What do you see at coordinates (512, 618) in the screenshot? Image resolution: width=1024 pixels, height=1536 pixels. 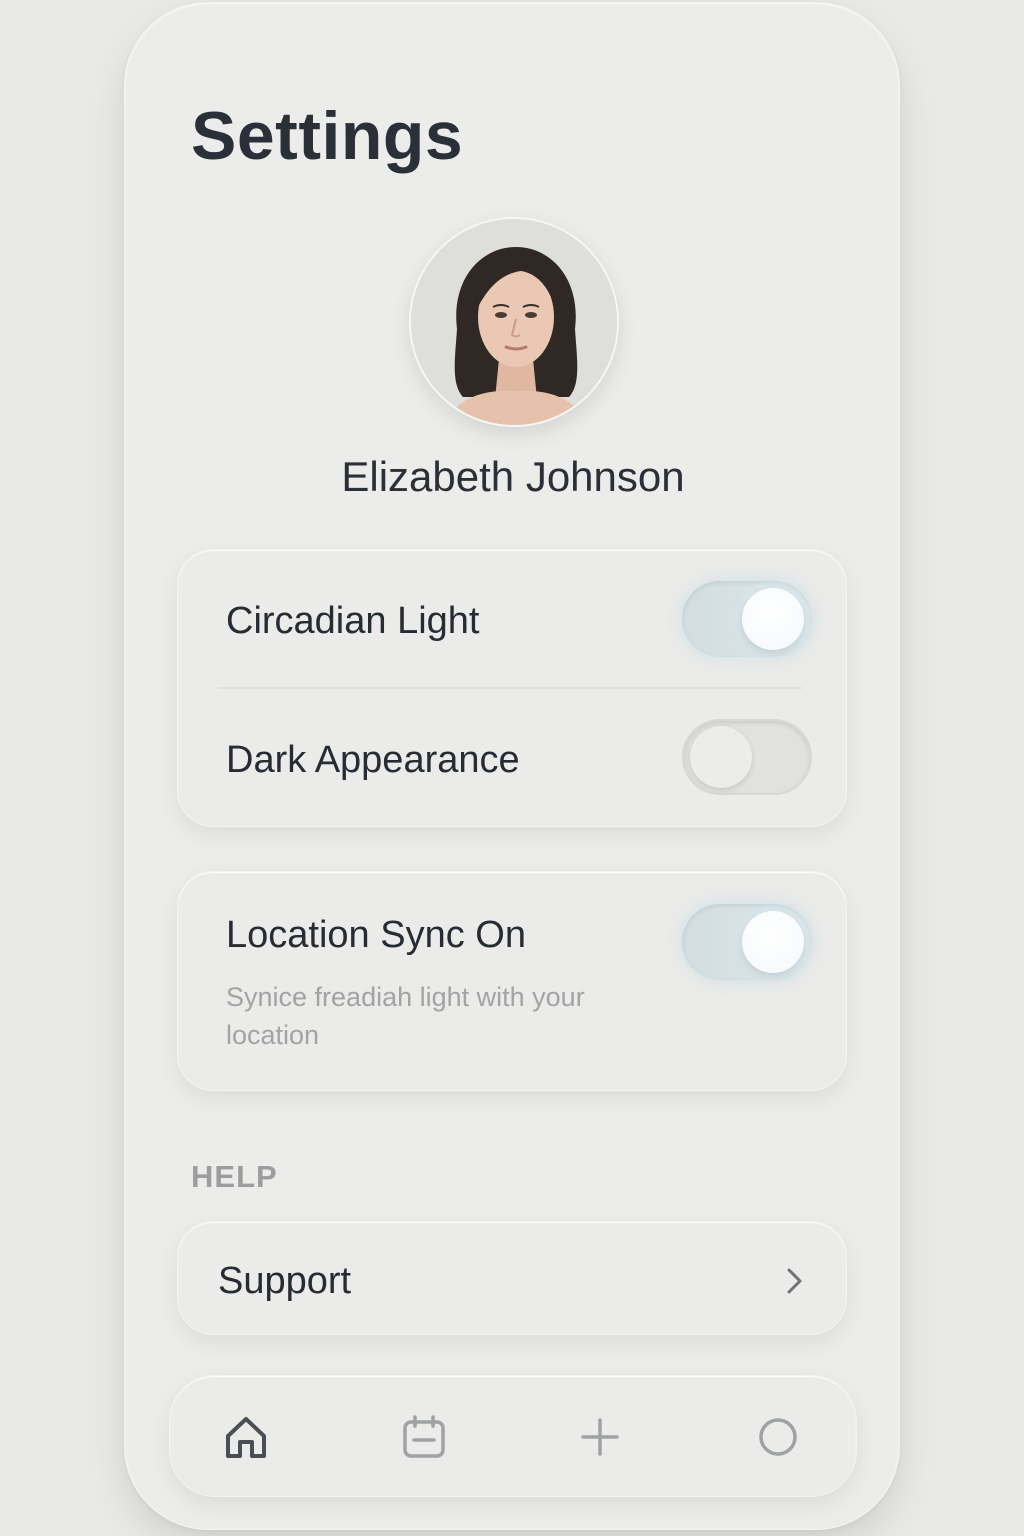 I see `setting-row-circadian-light: Circadian Light` at bounding box center [512, 618].